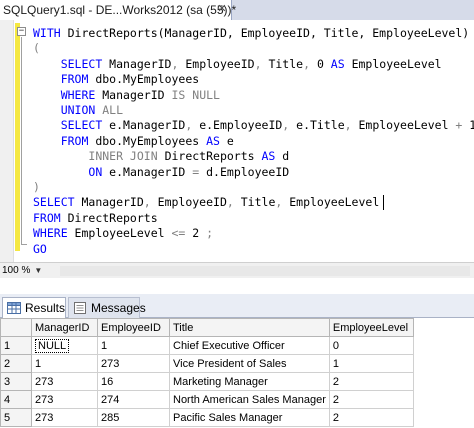 This screenshot has width=474, height=428. I want to click on tab-messages: Messages, so click(107, 307).